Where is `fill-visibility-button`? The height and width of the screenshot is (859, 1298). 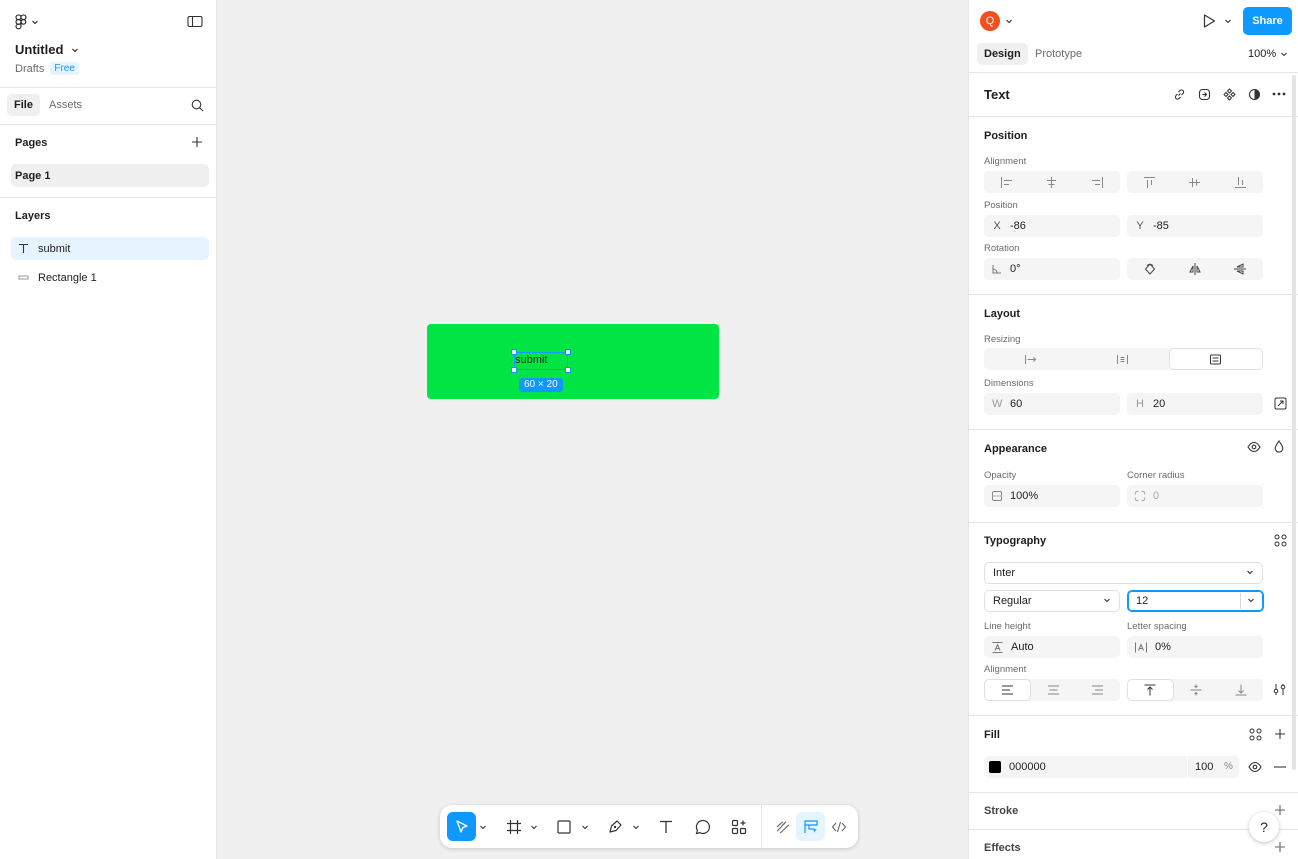
fill-visibility-button is located at coordinates (1255, 767).